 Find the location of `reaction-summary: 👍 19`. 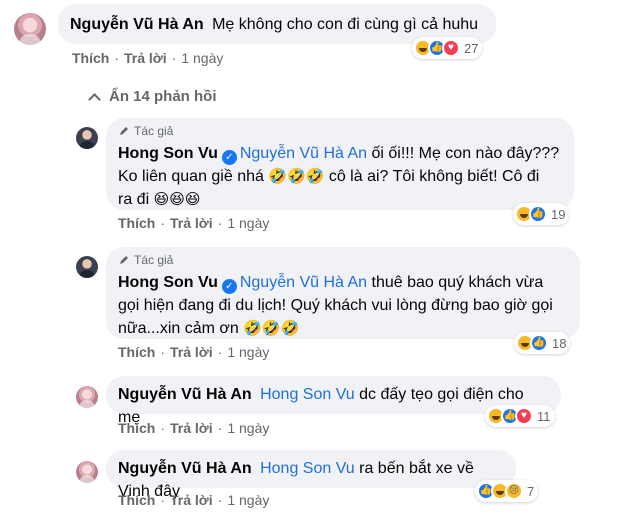

reaction-summary: 👍 19 is located at coordinates (541, 214).